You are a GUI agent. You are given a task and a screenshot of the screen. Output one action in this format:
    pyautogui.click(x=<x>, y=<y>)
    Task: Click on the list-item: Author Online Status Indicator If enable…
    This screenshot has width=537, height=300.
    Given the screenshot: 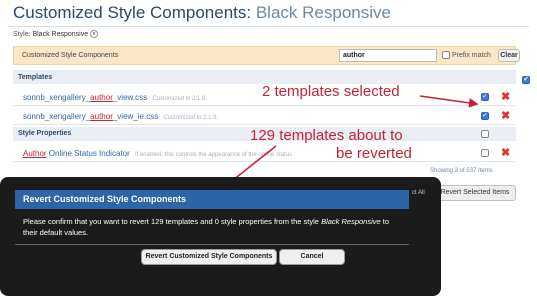 What is the action you would take?
    pyautogui.click(x=264, y=153)
    